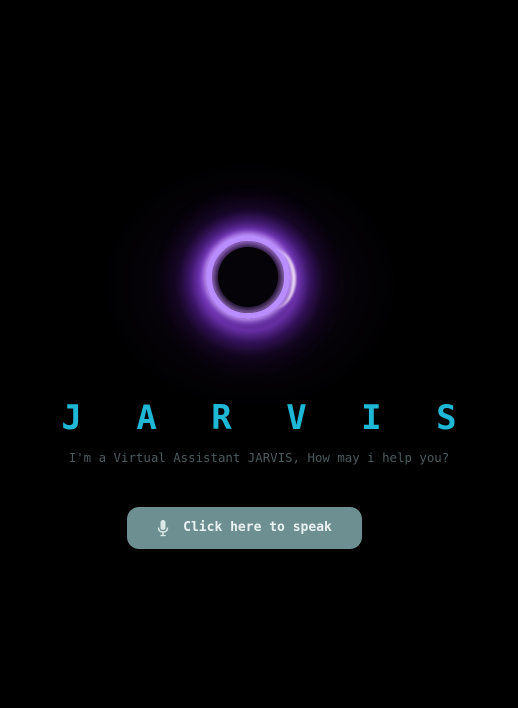 The height and width of the screenshot is (708, 518). What do you see at coordinates (273, 279) in the screenshot?
I see `orb-highlight` at bounding box center [273, 279].